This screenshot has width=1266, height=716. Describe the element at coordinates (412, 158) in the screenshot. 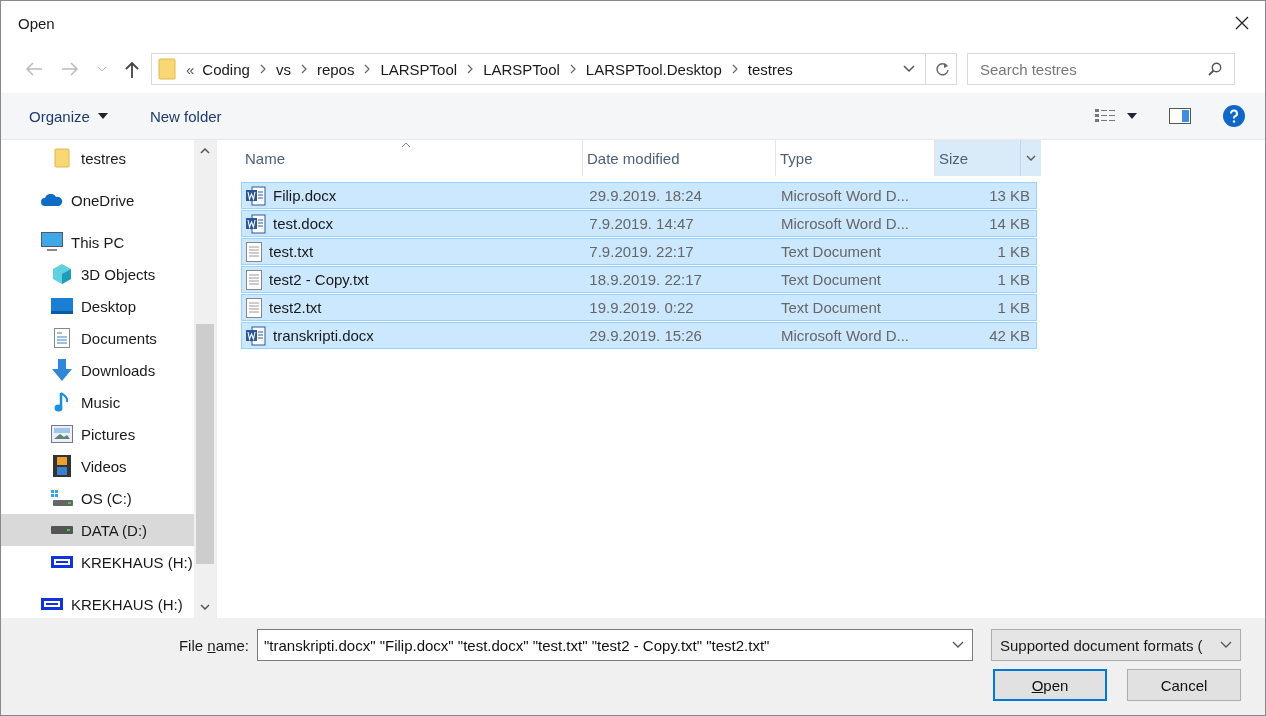

I see `column-header: Name` at that location.